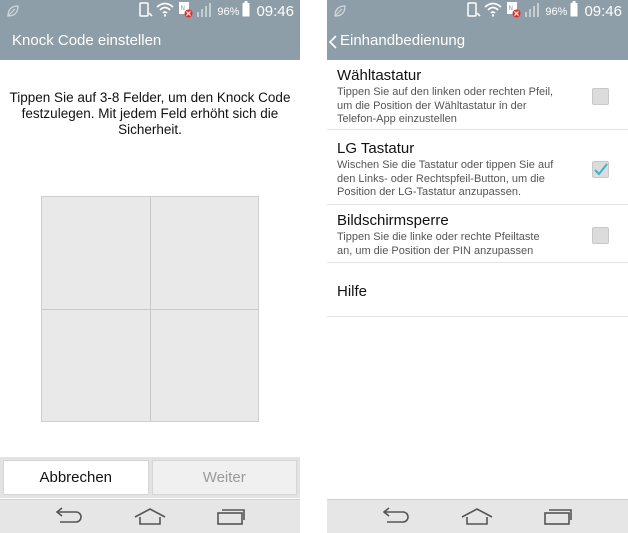 This screenshot has height=533, width=628. What do you see at coordinates (600, 96) in the screenshot?
I see `dialpad-checkbox` at bounding box center [600, 96].